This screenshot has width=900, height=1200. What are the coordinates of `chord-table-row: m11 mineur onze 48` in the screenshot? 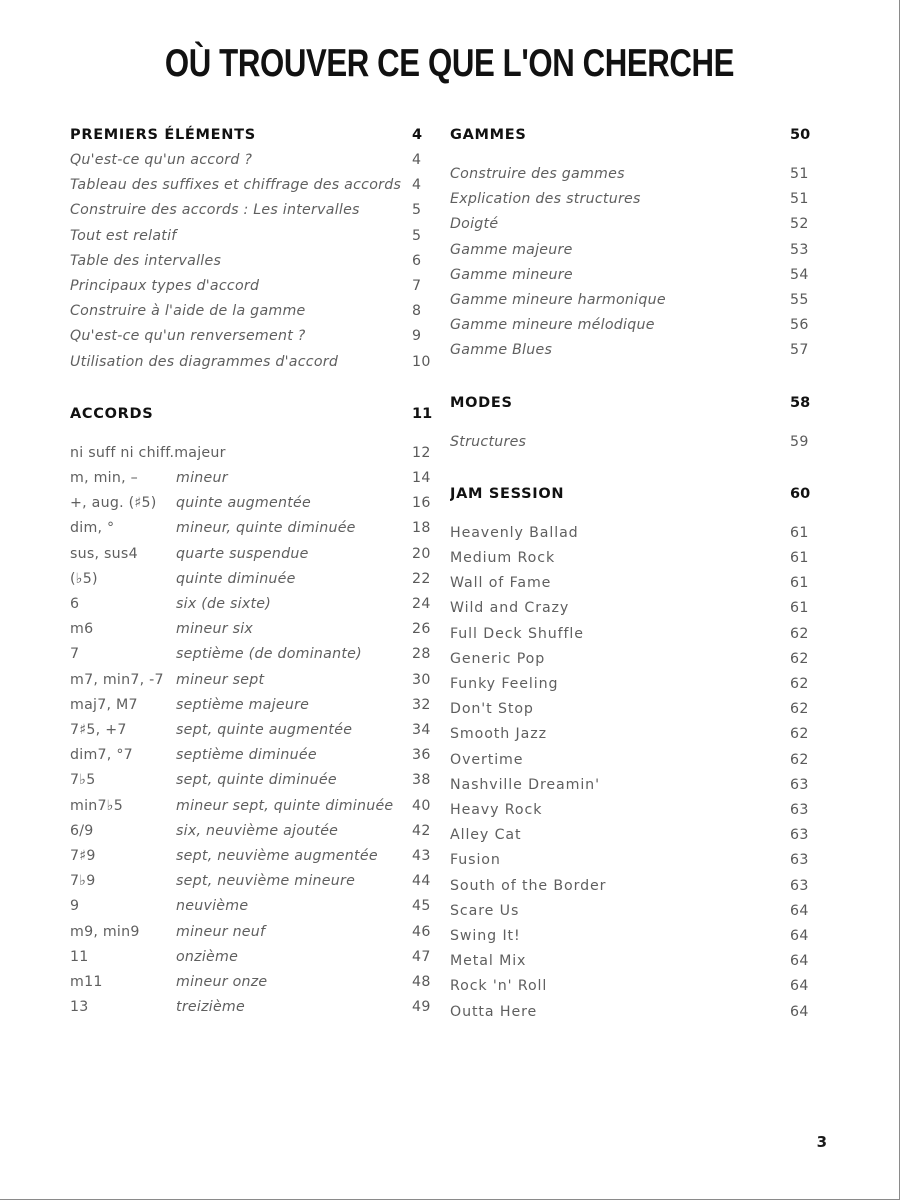 It's located at (260, 982).